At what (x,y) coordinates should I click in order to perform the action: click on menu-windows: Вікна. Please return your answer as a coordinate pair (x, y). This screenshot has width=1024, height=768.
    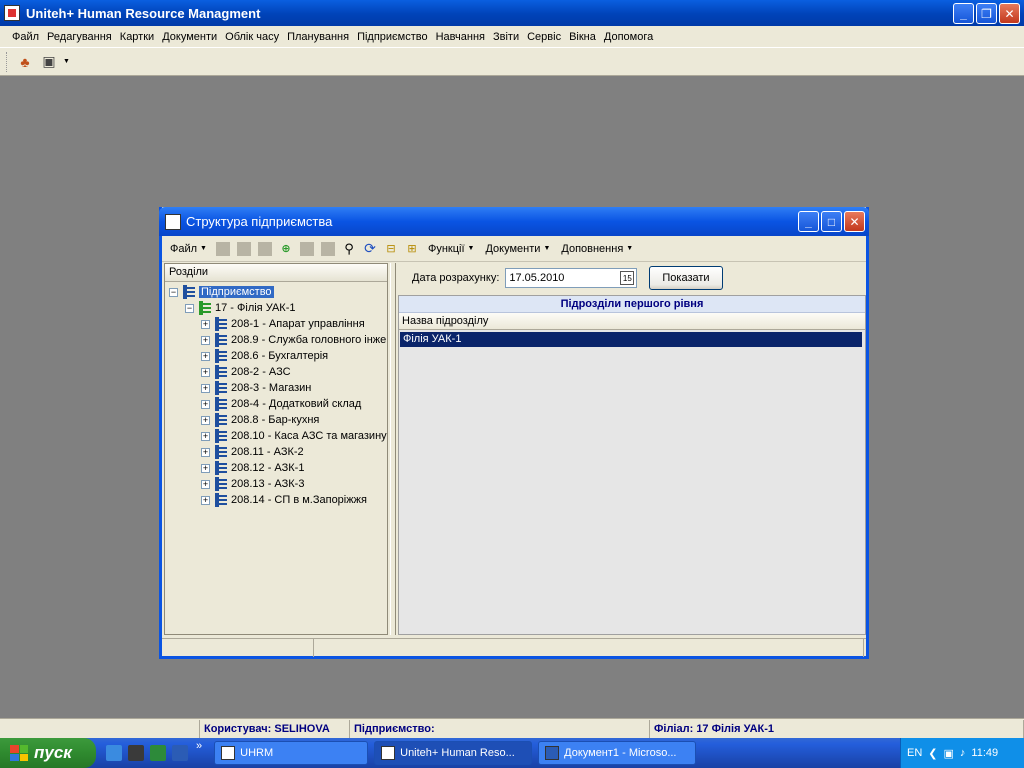
    Looking at the image, I should click on (582, 37).